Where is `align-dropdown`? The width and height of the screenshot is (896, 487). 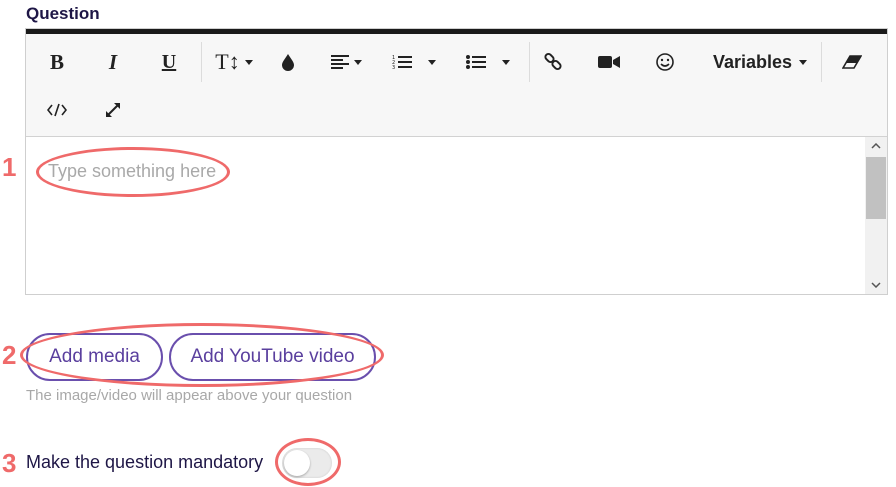
align-dropdown is located at coordinates (346, 62).